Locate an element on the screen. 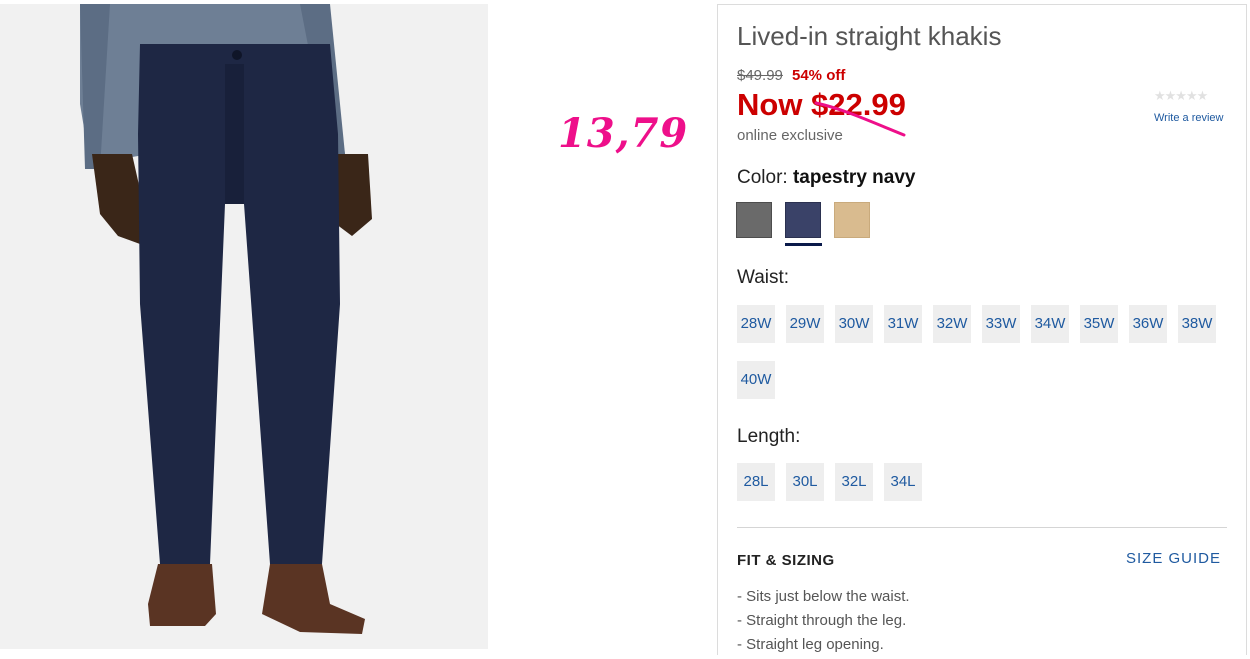 Image resolution: width=1250 pixels, height=659 pixels. list-item: - Straight through the leg. is located at coordinates (822, 620).